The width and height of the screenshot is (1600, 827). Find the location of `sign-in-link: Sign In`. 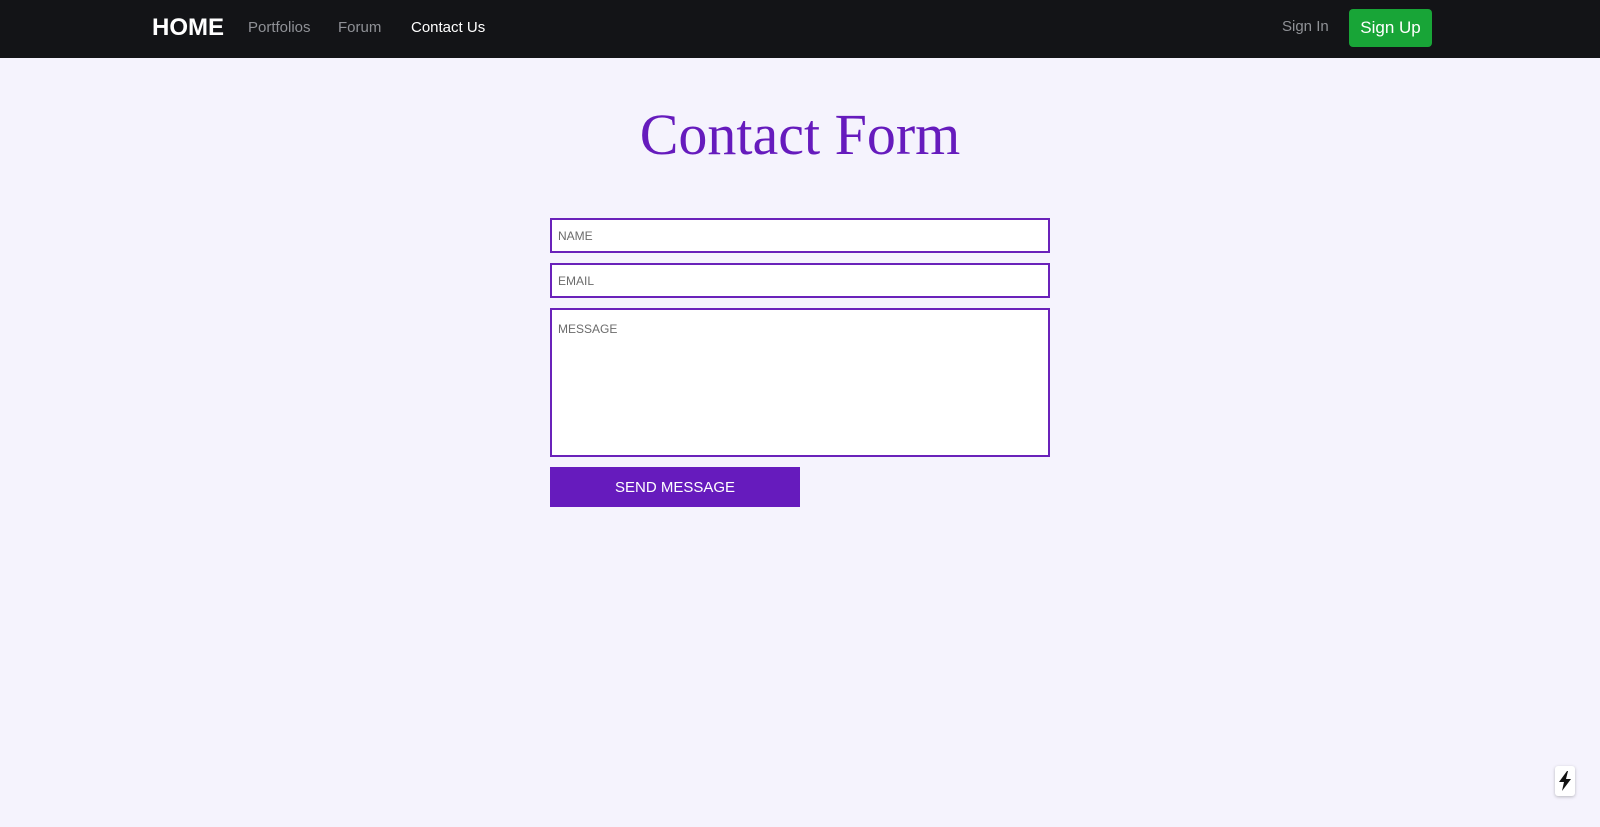

sign-in-link: Sign In is located at coordinates (1305, 27).